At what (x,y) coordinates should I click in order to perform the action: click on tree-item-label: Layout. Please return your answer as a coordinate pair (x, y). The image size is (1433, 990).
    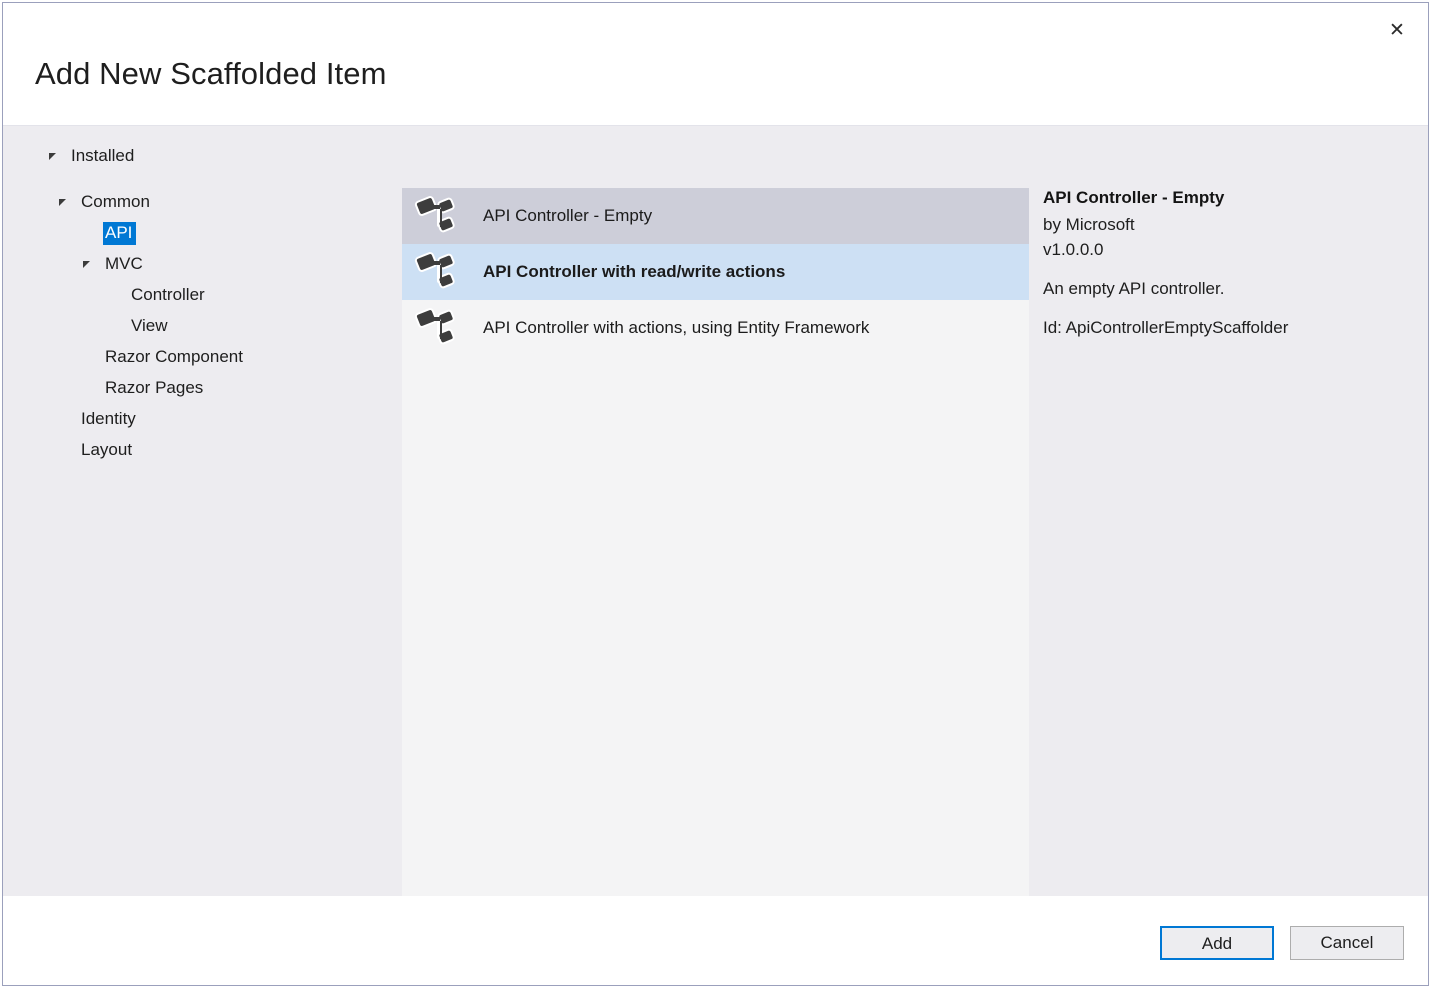
    Looking at the image, I should click on (107, 449).